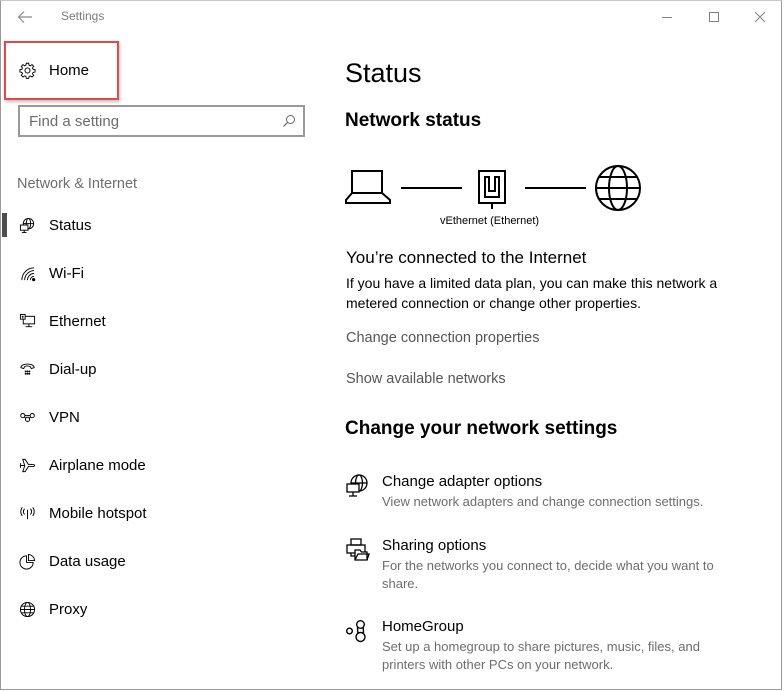  Describe the element at coordinates (66, 273) in the screenshot. I see `sidebar-item-label: Wi-Fi` at that location.